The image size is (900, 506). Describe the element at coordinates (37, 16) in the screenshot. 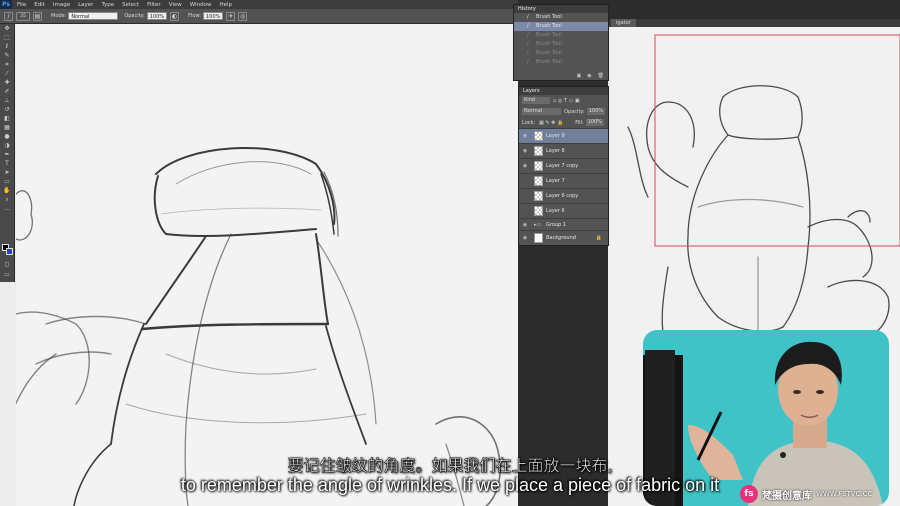

I see `brush-panel-icon: ▤` at that location.